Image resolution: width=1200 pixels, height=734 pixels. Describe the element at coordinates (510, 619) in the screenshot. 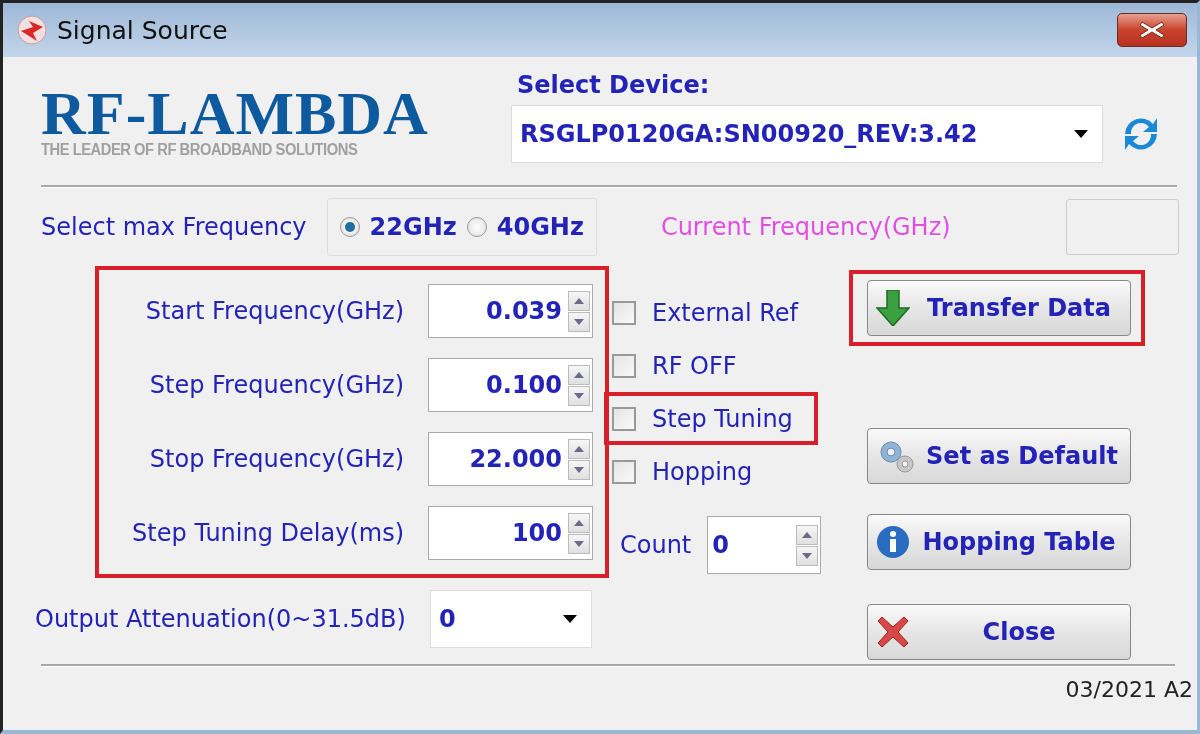

I see `attenuation-dropdown: 0` at that location.